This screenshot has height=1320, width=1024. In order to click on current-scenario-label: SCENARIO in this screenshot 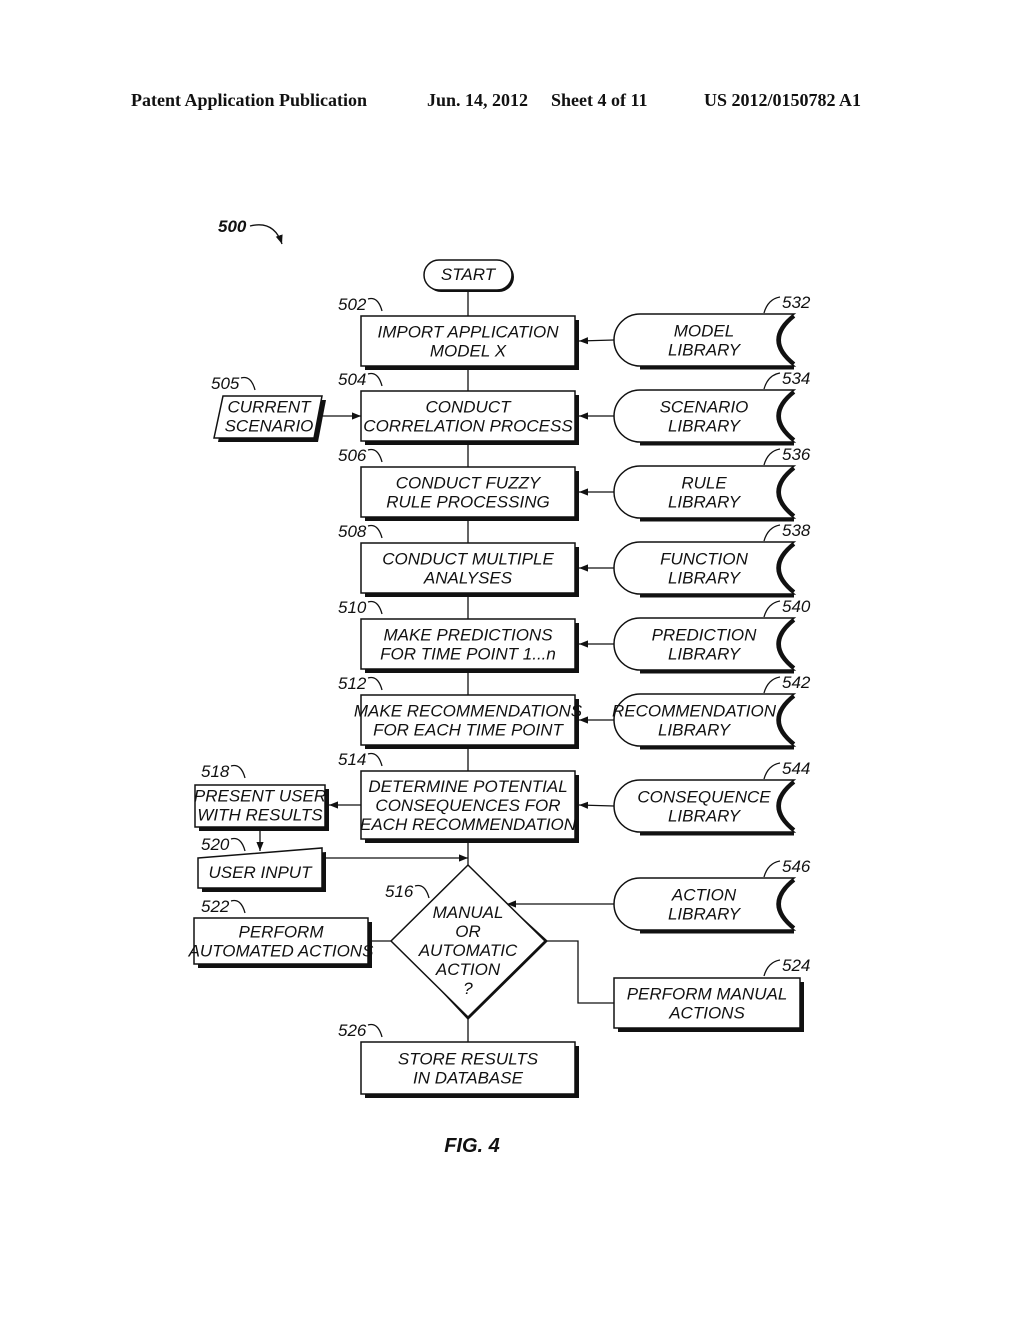, I will do `click(269, 426)`.